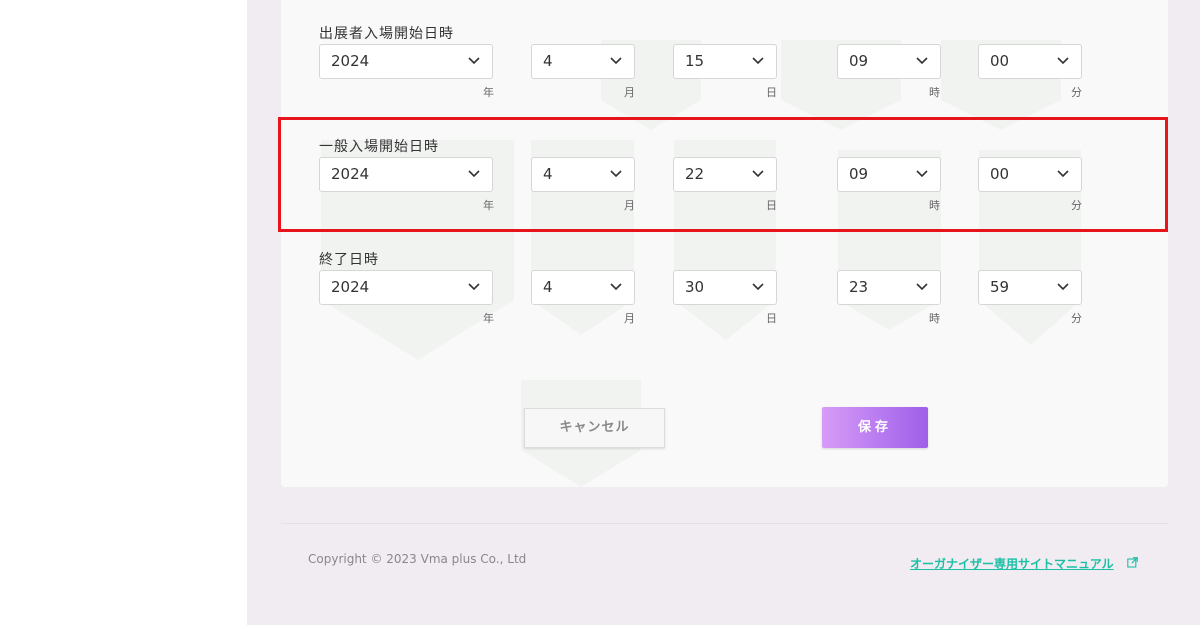 The height and width of the screenshot is (625, 1200). What do you see at coordinates (695, 287) in the screenshot?
I see `day-value: 30` at bounding box center [695, 287].